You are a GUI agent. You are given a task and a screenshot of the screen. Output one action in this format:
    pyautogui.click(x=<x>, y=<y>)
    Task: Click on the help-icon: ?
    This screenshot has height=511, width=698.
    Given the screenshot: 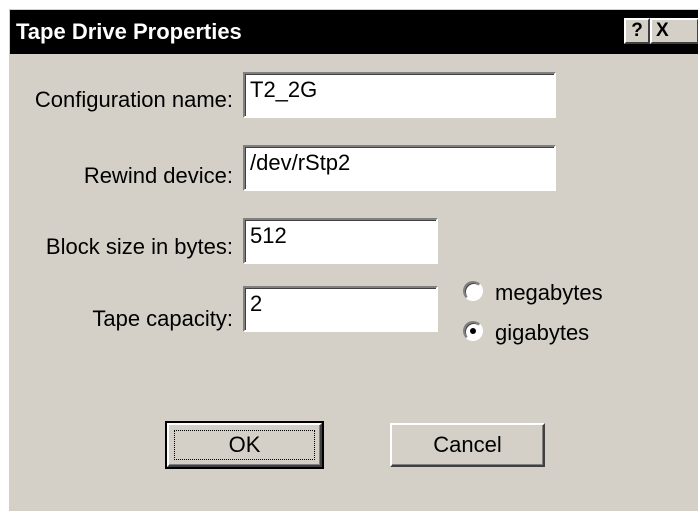 What is the action you would take?
    pyautogui.click(x=637, y=30)
    